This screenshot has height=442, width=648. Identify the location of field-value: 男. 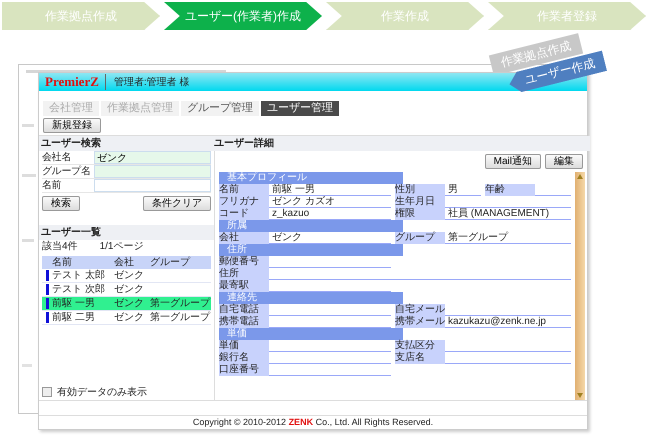
(463, 190).